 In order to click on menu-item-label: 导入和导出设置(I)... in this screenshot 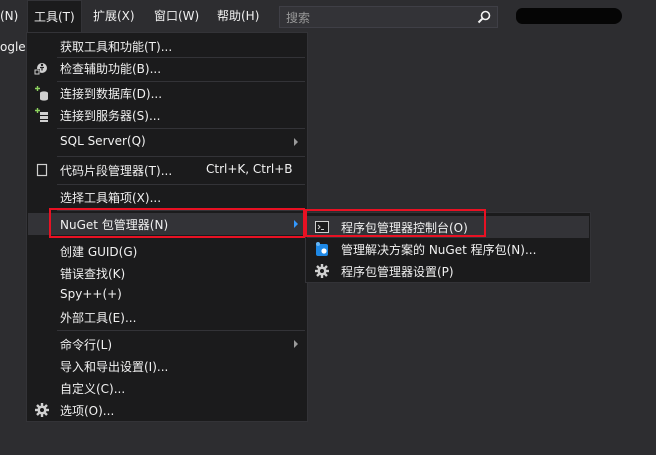, I will do `click(114, 367)`.